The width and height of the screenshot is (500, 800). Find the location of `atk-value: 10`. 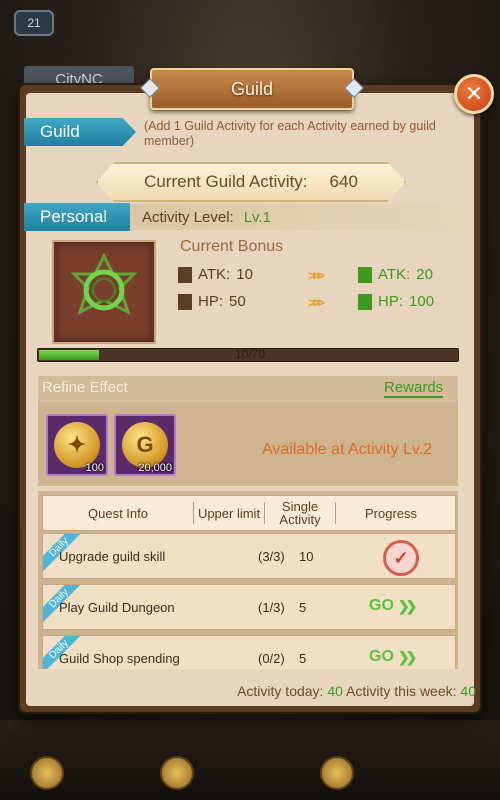

atk-value: 10 is located at coordinates (244, 274).